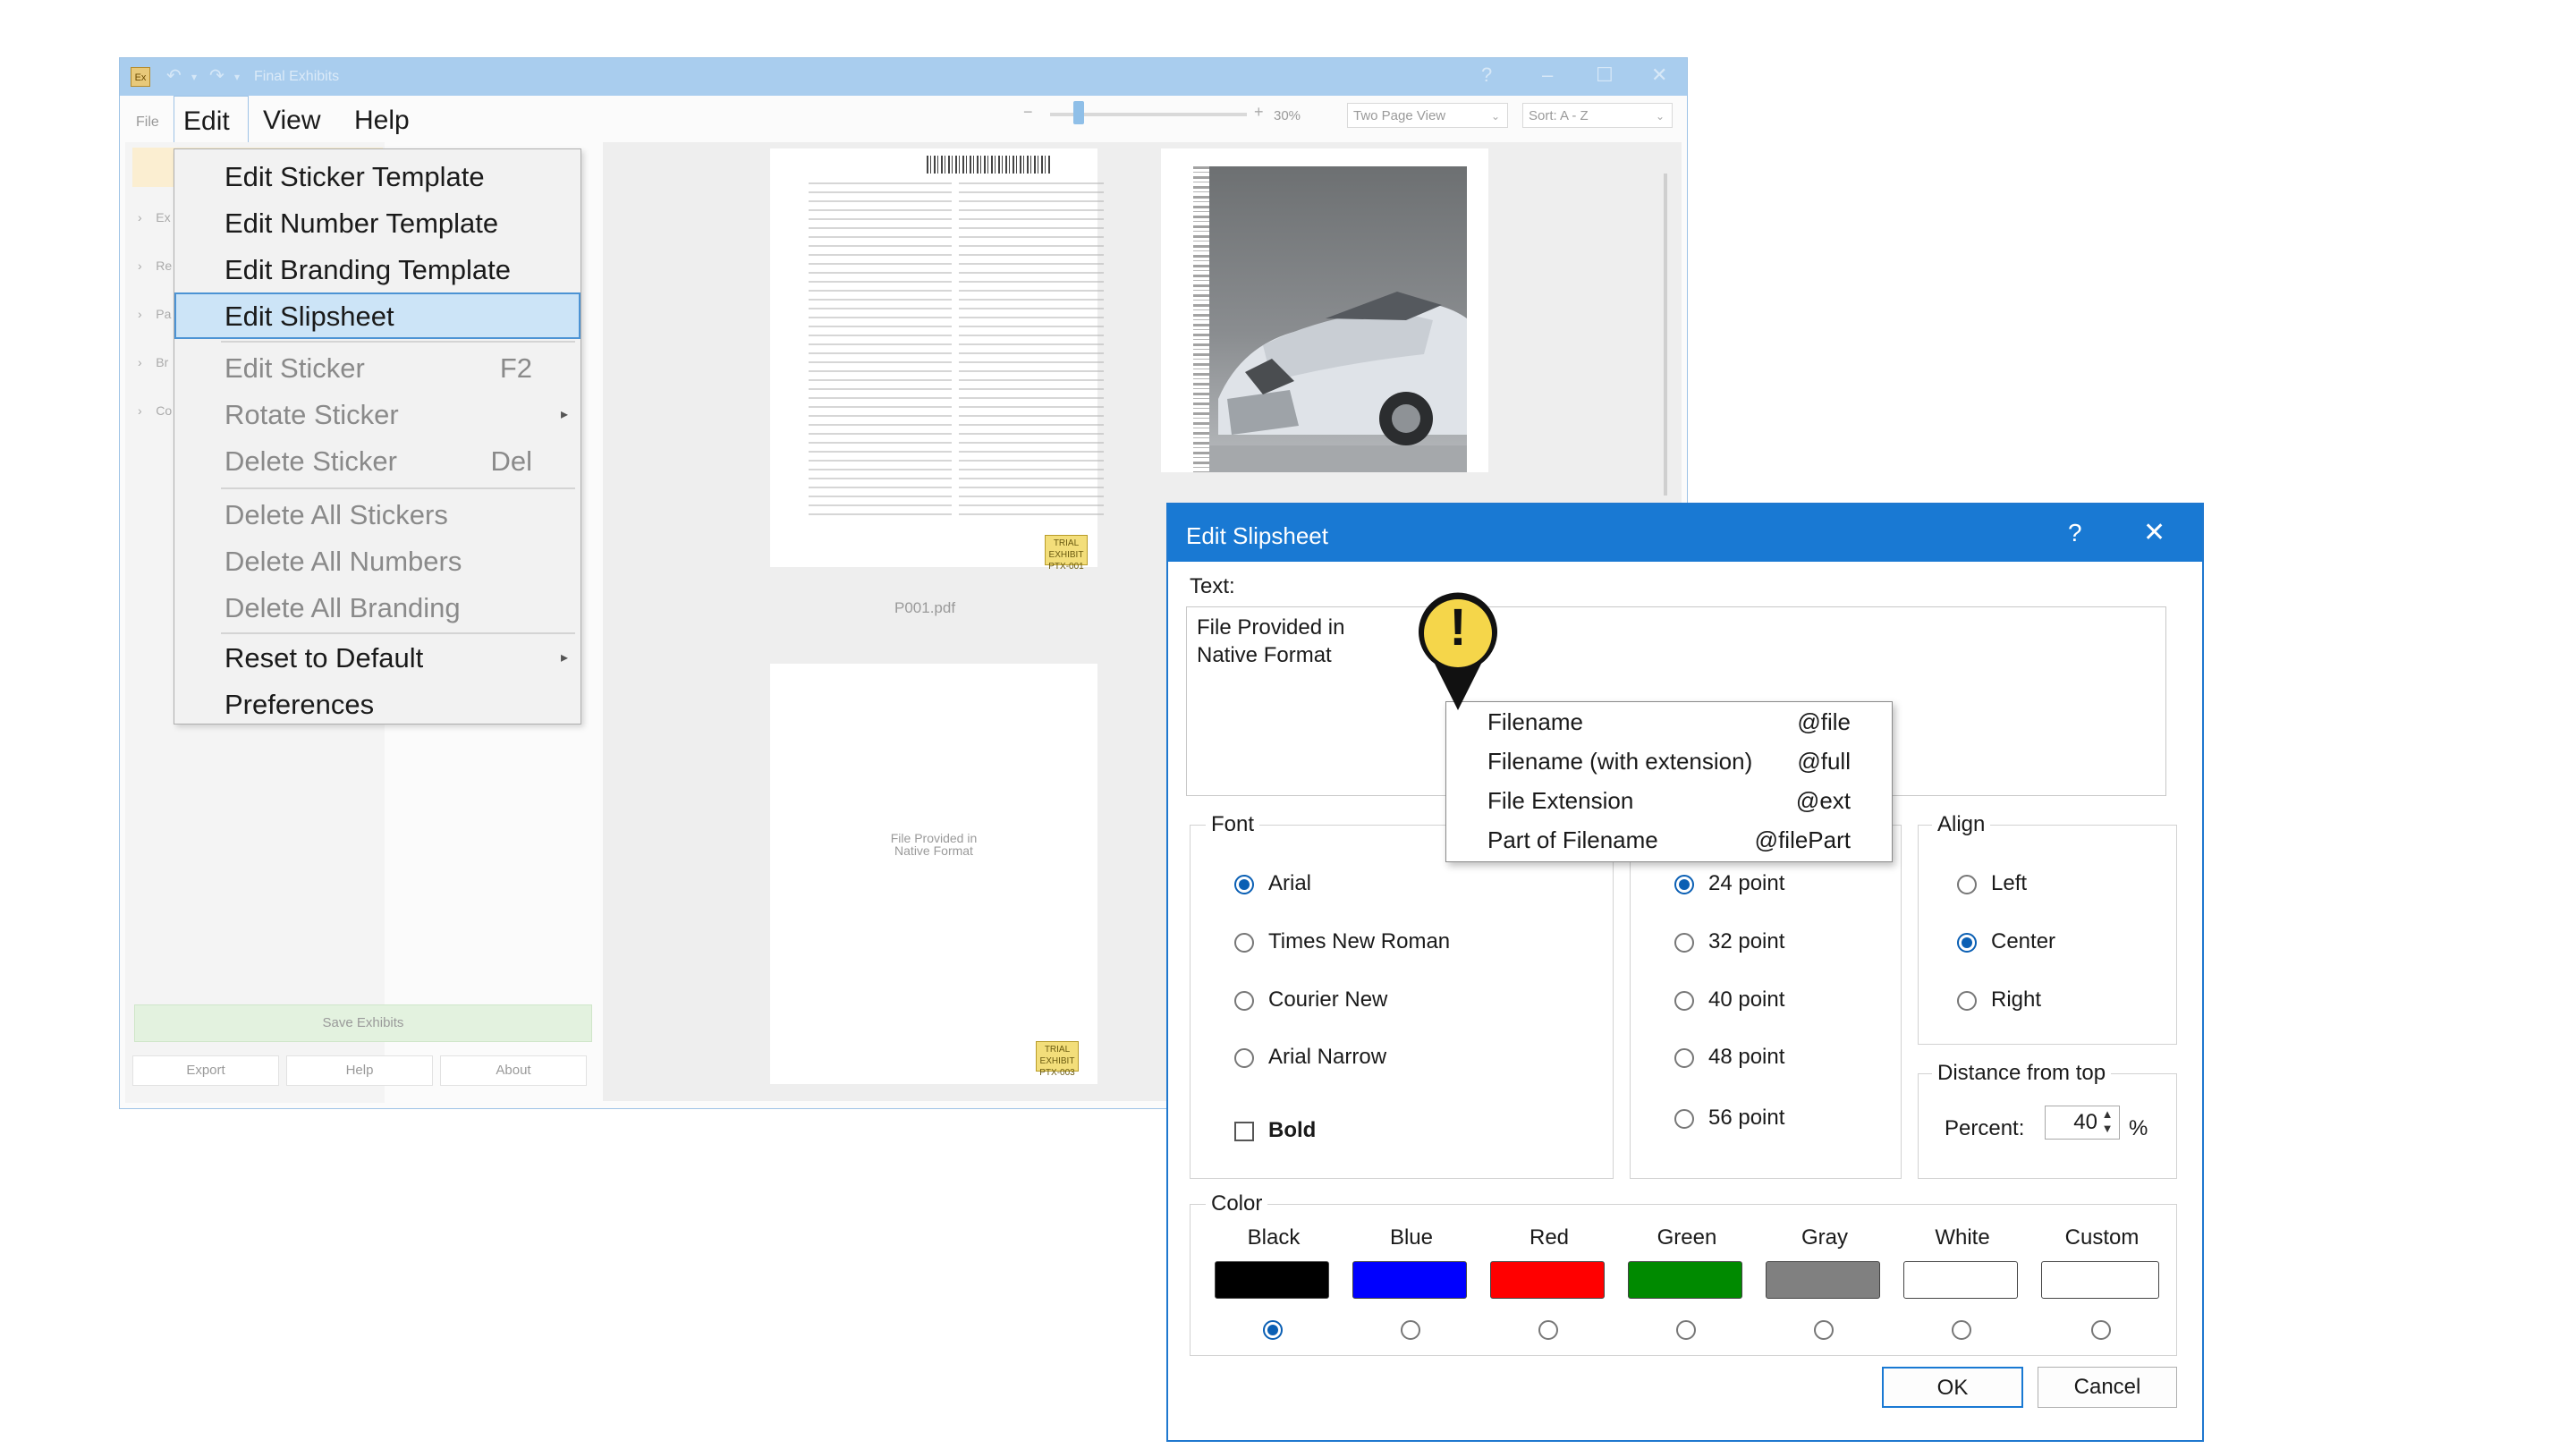 The image size is (2576, 1449). What do you see at coordinates (2107, 1387) in the screenshot?
I see `cancel-button: Cancel` at bounding box center [2107, 1387].